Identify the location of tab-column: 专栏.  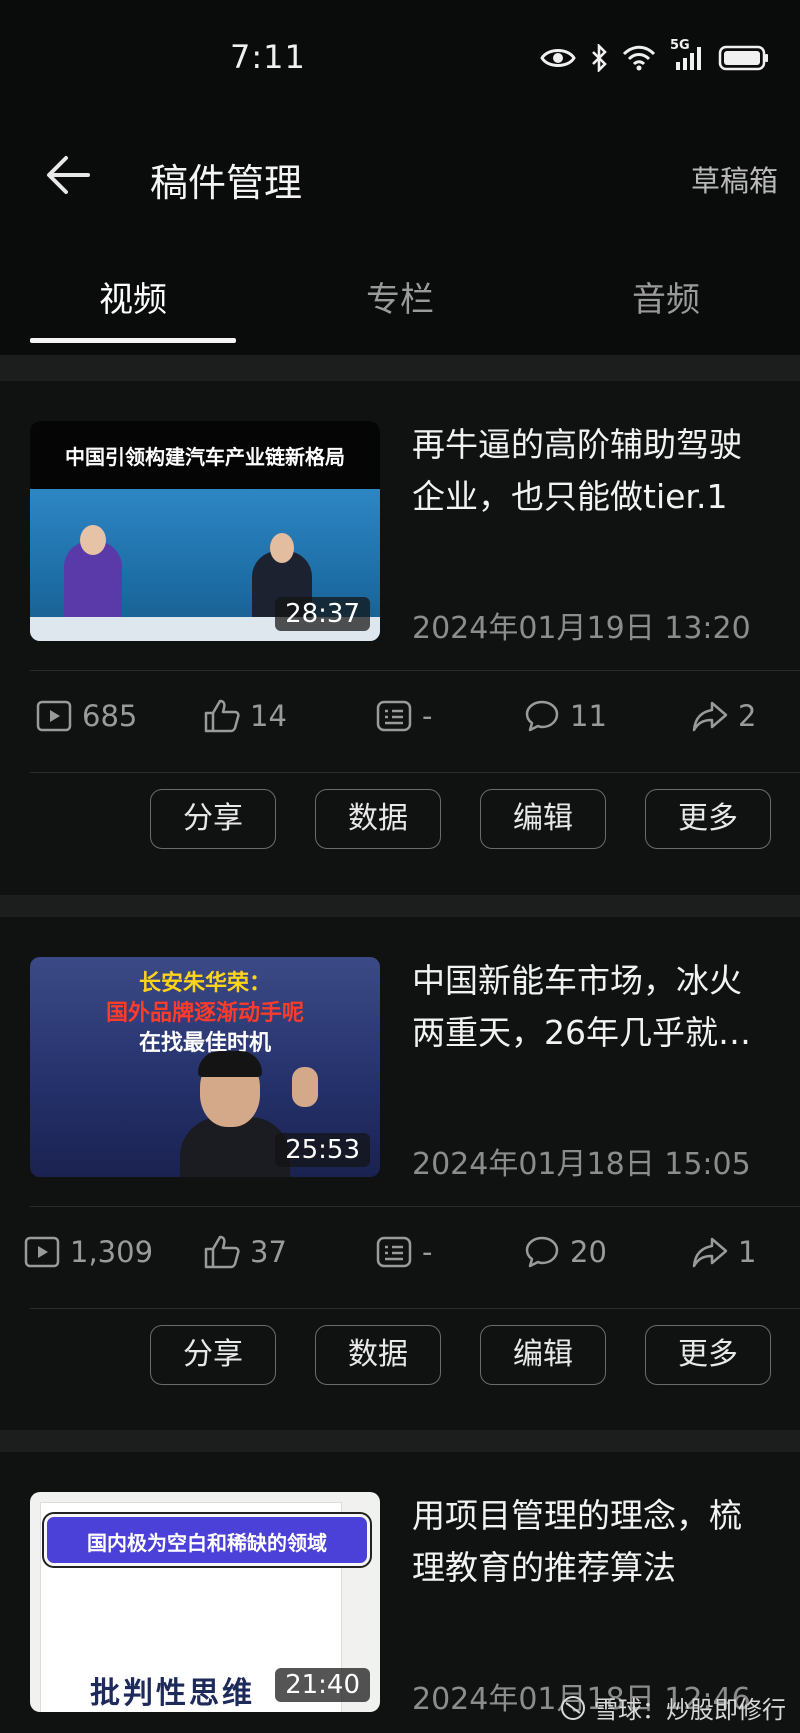
(400, 296).